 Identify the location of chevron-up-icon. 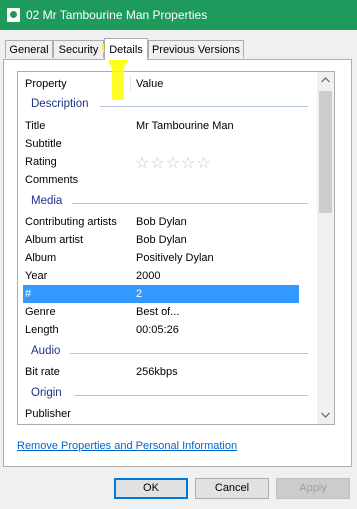
(325, 80).